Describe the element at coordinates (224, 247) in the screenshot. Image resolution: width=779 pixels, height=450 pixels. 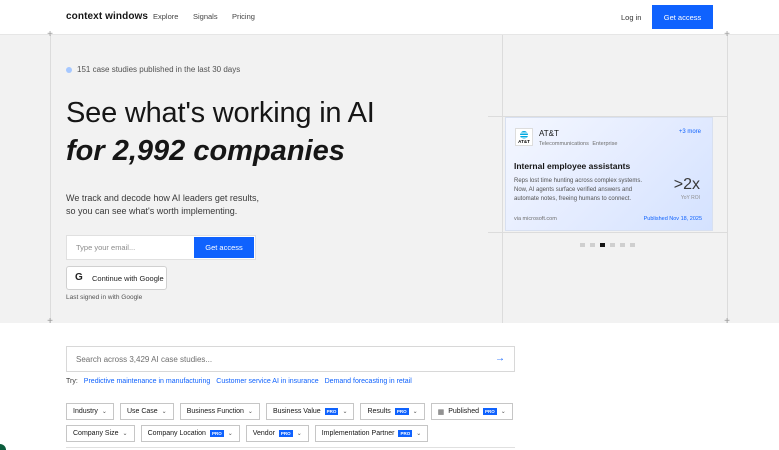
I see `get-access-button: Get access` at that location.